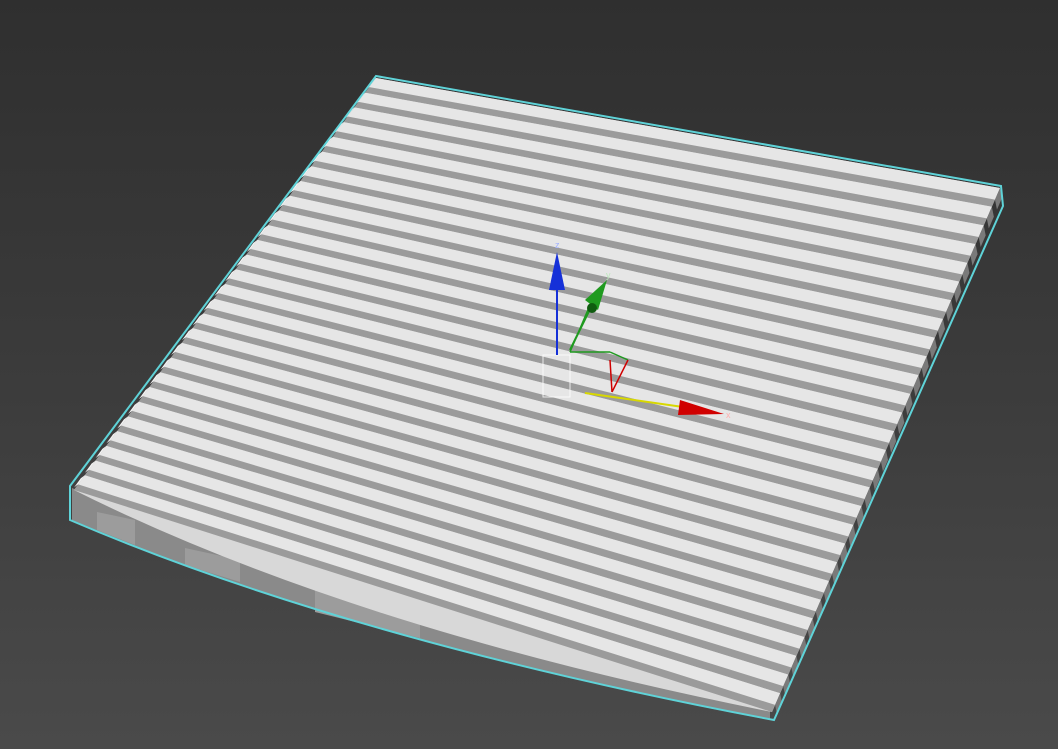  What do you see at coordinates (728, 415) in the screenshot?
I see `gizmo-label-x: x` at bounding box center [728, 415].